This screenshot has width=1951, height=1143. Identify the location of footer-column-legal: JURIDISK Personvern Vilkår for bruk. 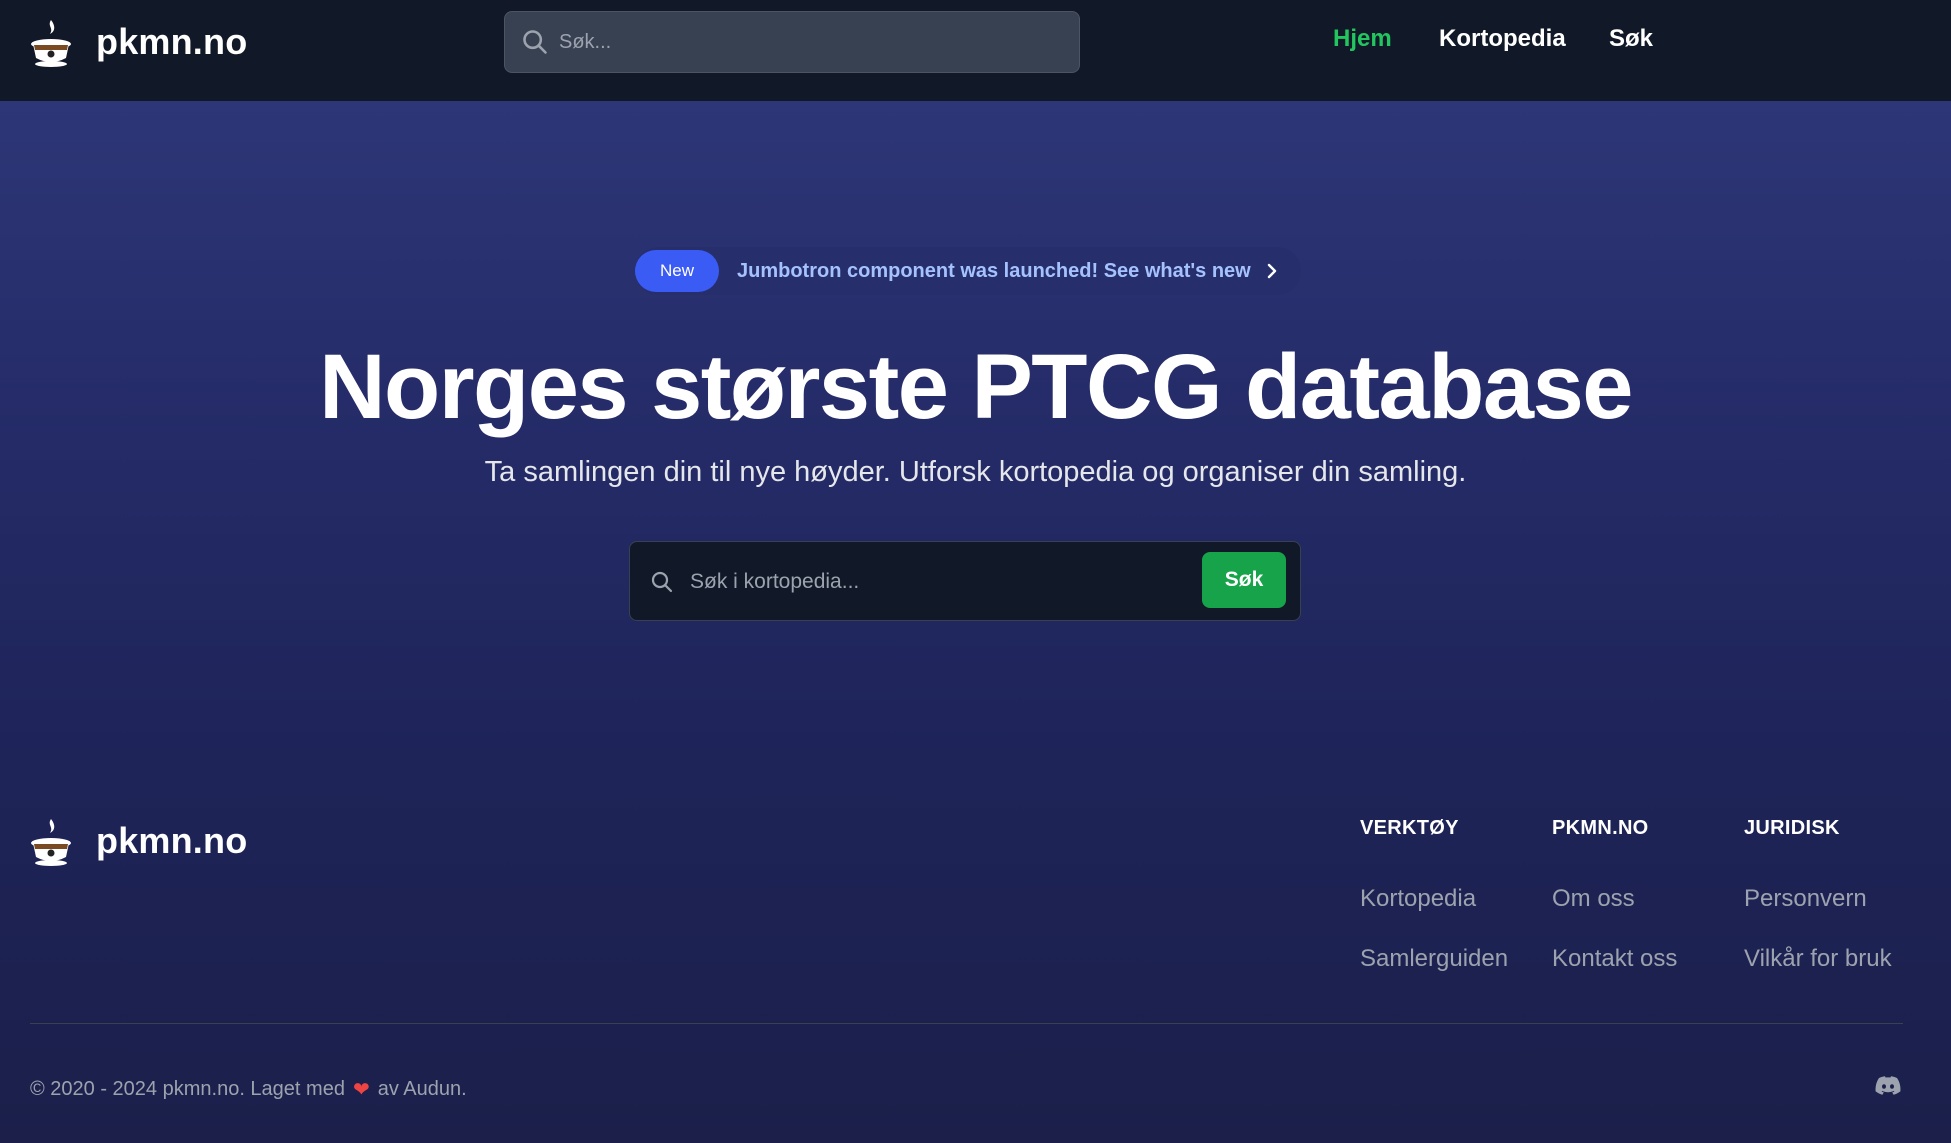
(1818, 894).